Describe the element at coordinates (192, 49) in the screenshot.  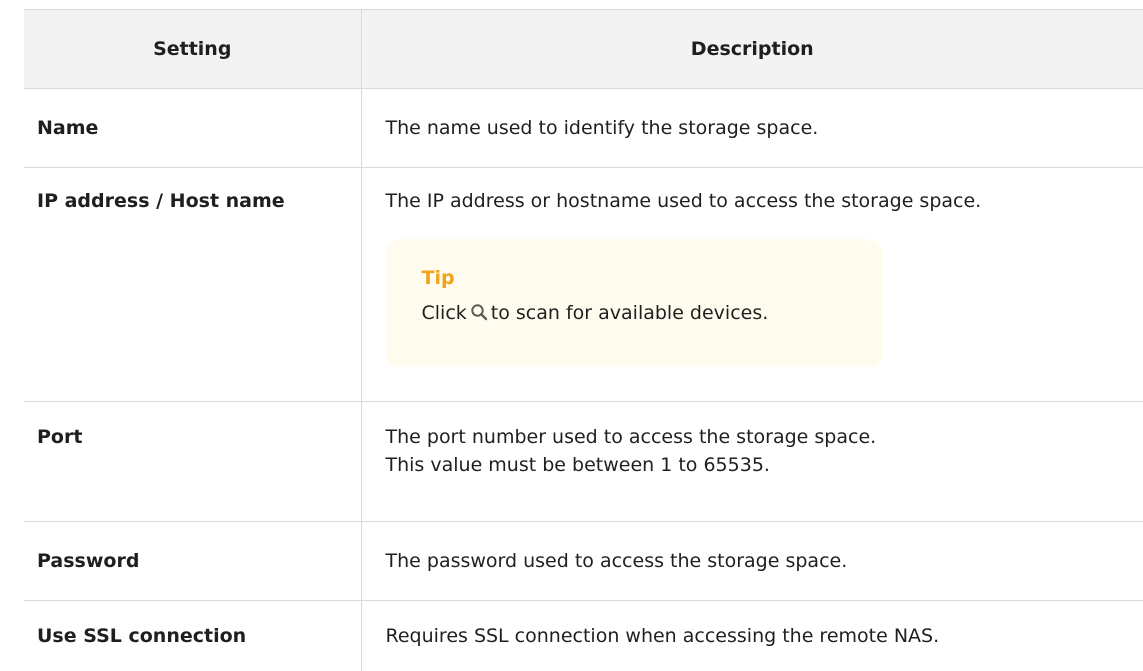
I see `header-setting: Setting` at that location.